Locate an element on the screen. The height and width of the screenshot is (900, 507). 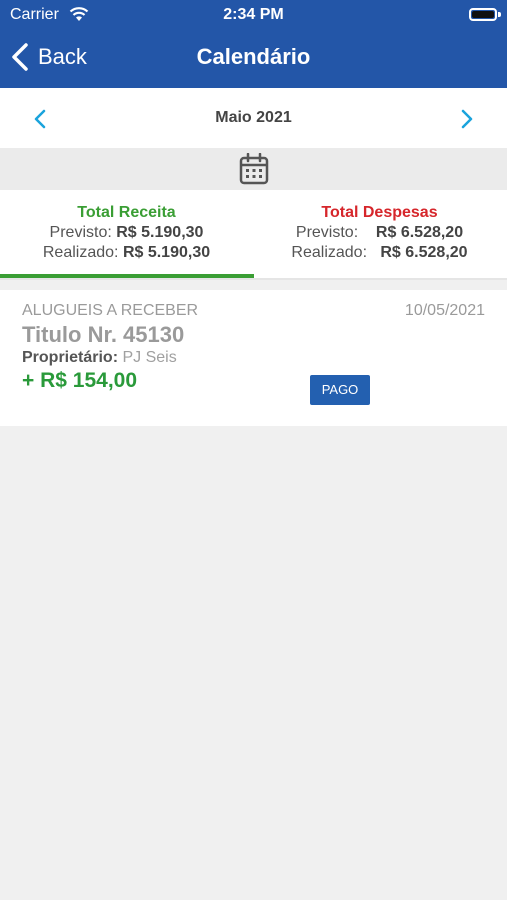
receita-realizado-row: Realizado: R$ 5.190,30 is located at coordinates (126, 253).